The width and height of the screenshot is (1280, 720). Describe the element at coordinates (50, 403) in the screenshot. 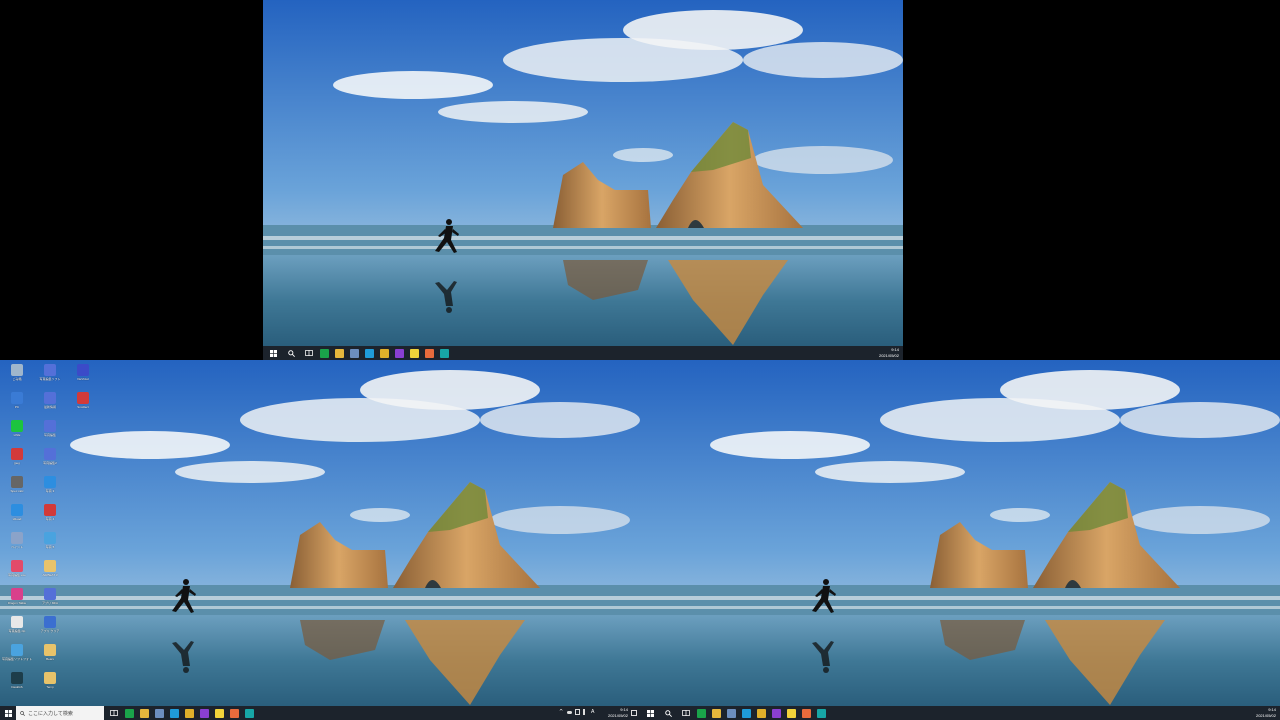

I see `desktop-icon: 最新情報` at that location.